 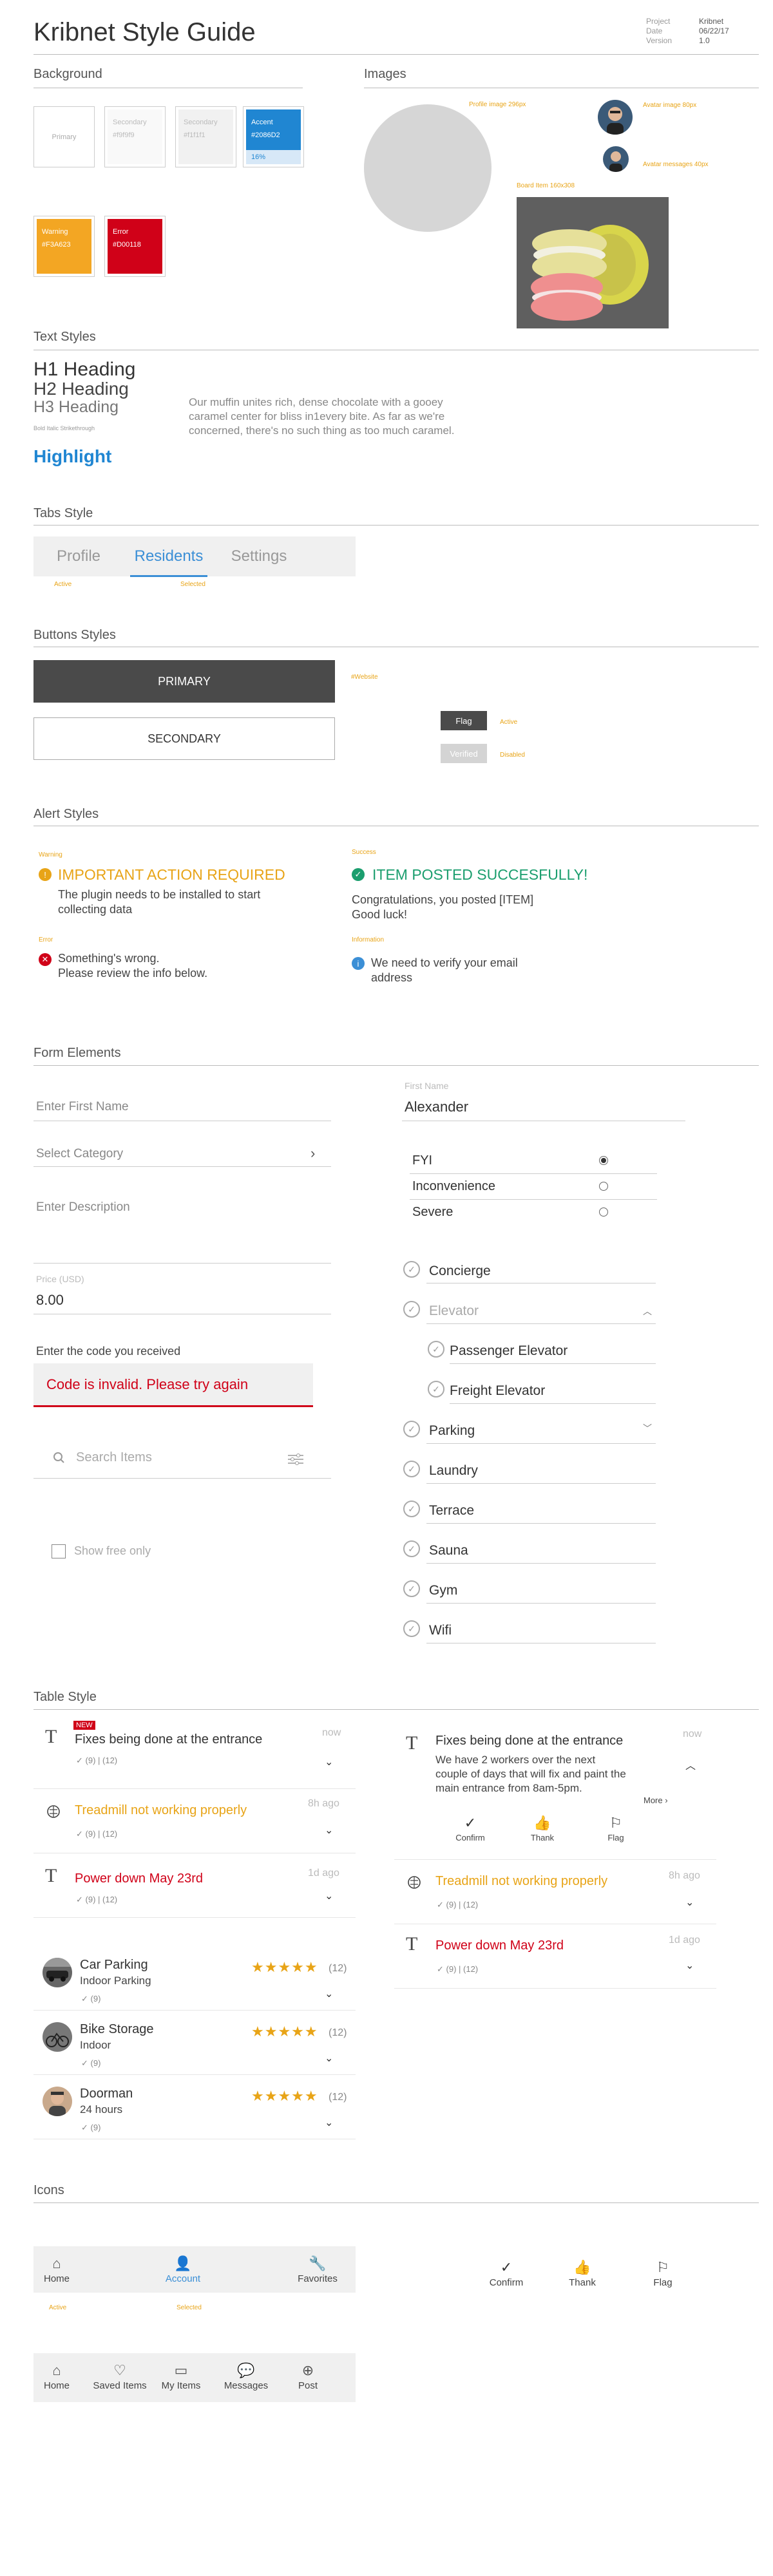 What do you see at coordinates (50, 1300) in the screenshot?
I see `price-input: 8.00` at bounding box center [50, 1300].